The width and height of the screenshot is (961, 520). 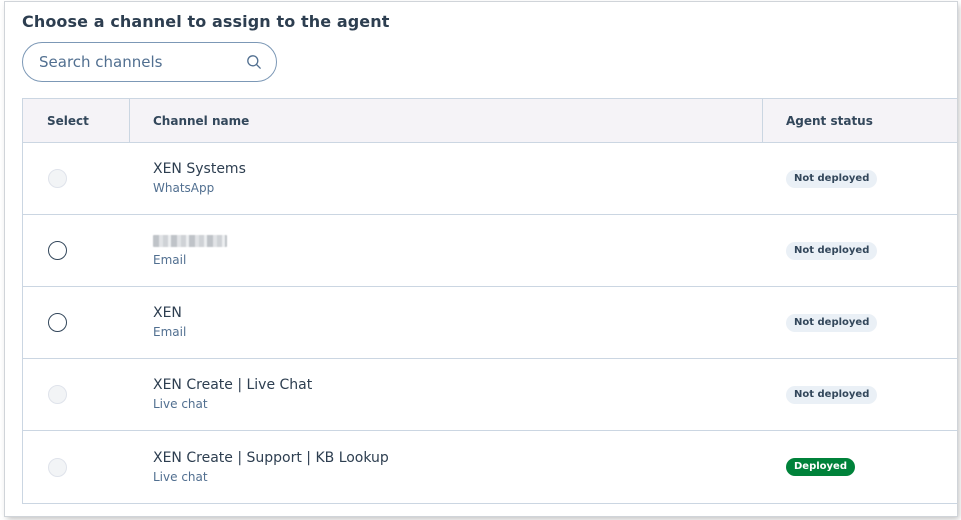 I want to click on table-row: XEN Email Not deployed, so click(x=490, y=323).